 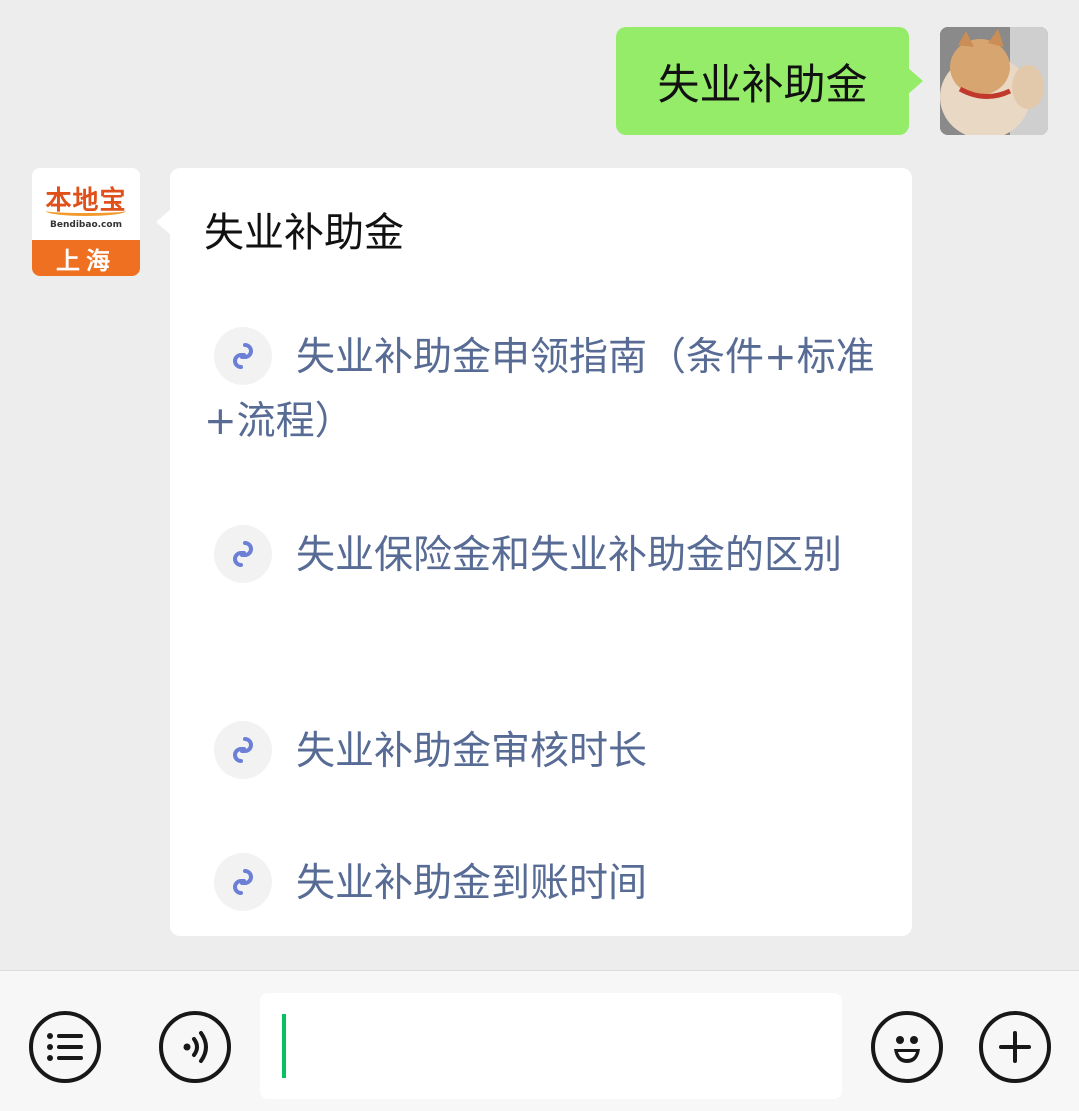 I want to click on message-input-bar, so click(x=539, y=1040).